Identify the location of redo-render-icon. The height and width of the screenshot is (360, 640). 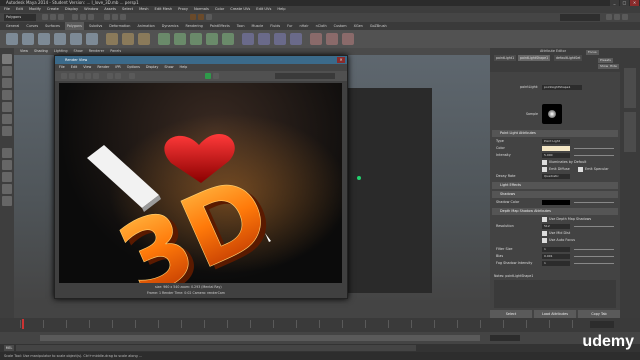
(64, 76).